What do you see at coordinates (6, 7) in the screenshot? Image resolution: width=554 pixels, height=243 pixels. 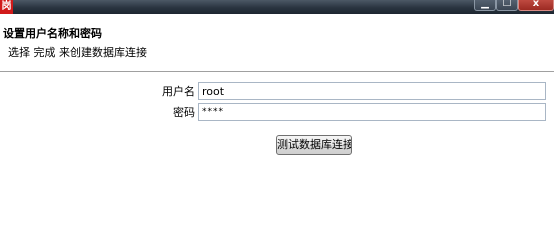 I see `app-icon: 岗` at bounding box center [6, 7].